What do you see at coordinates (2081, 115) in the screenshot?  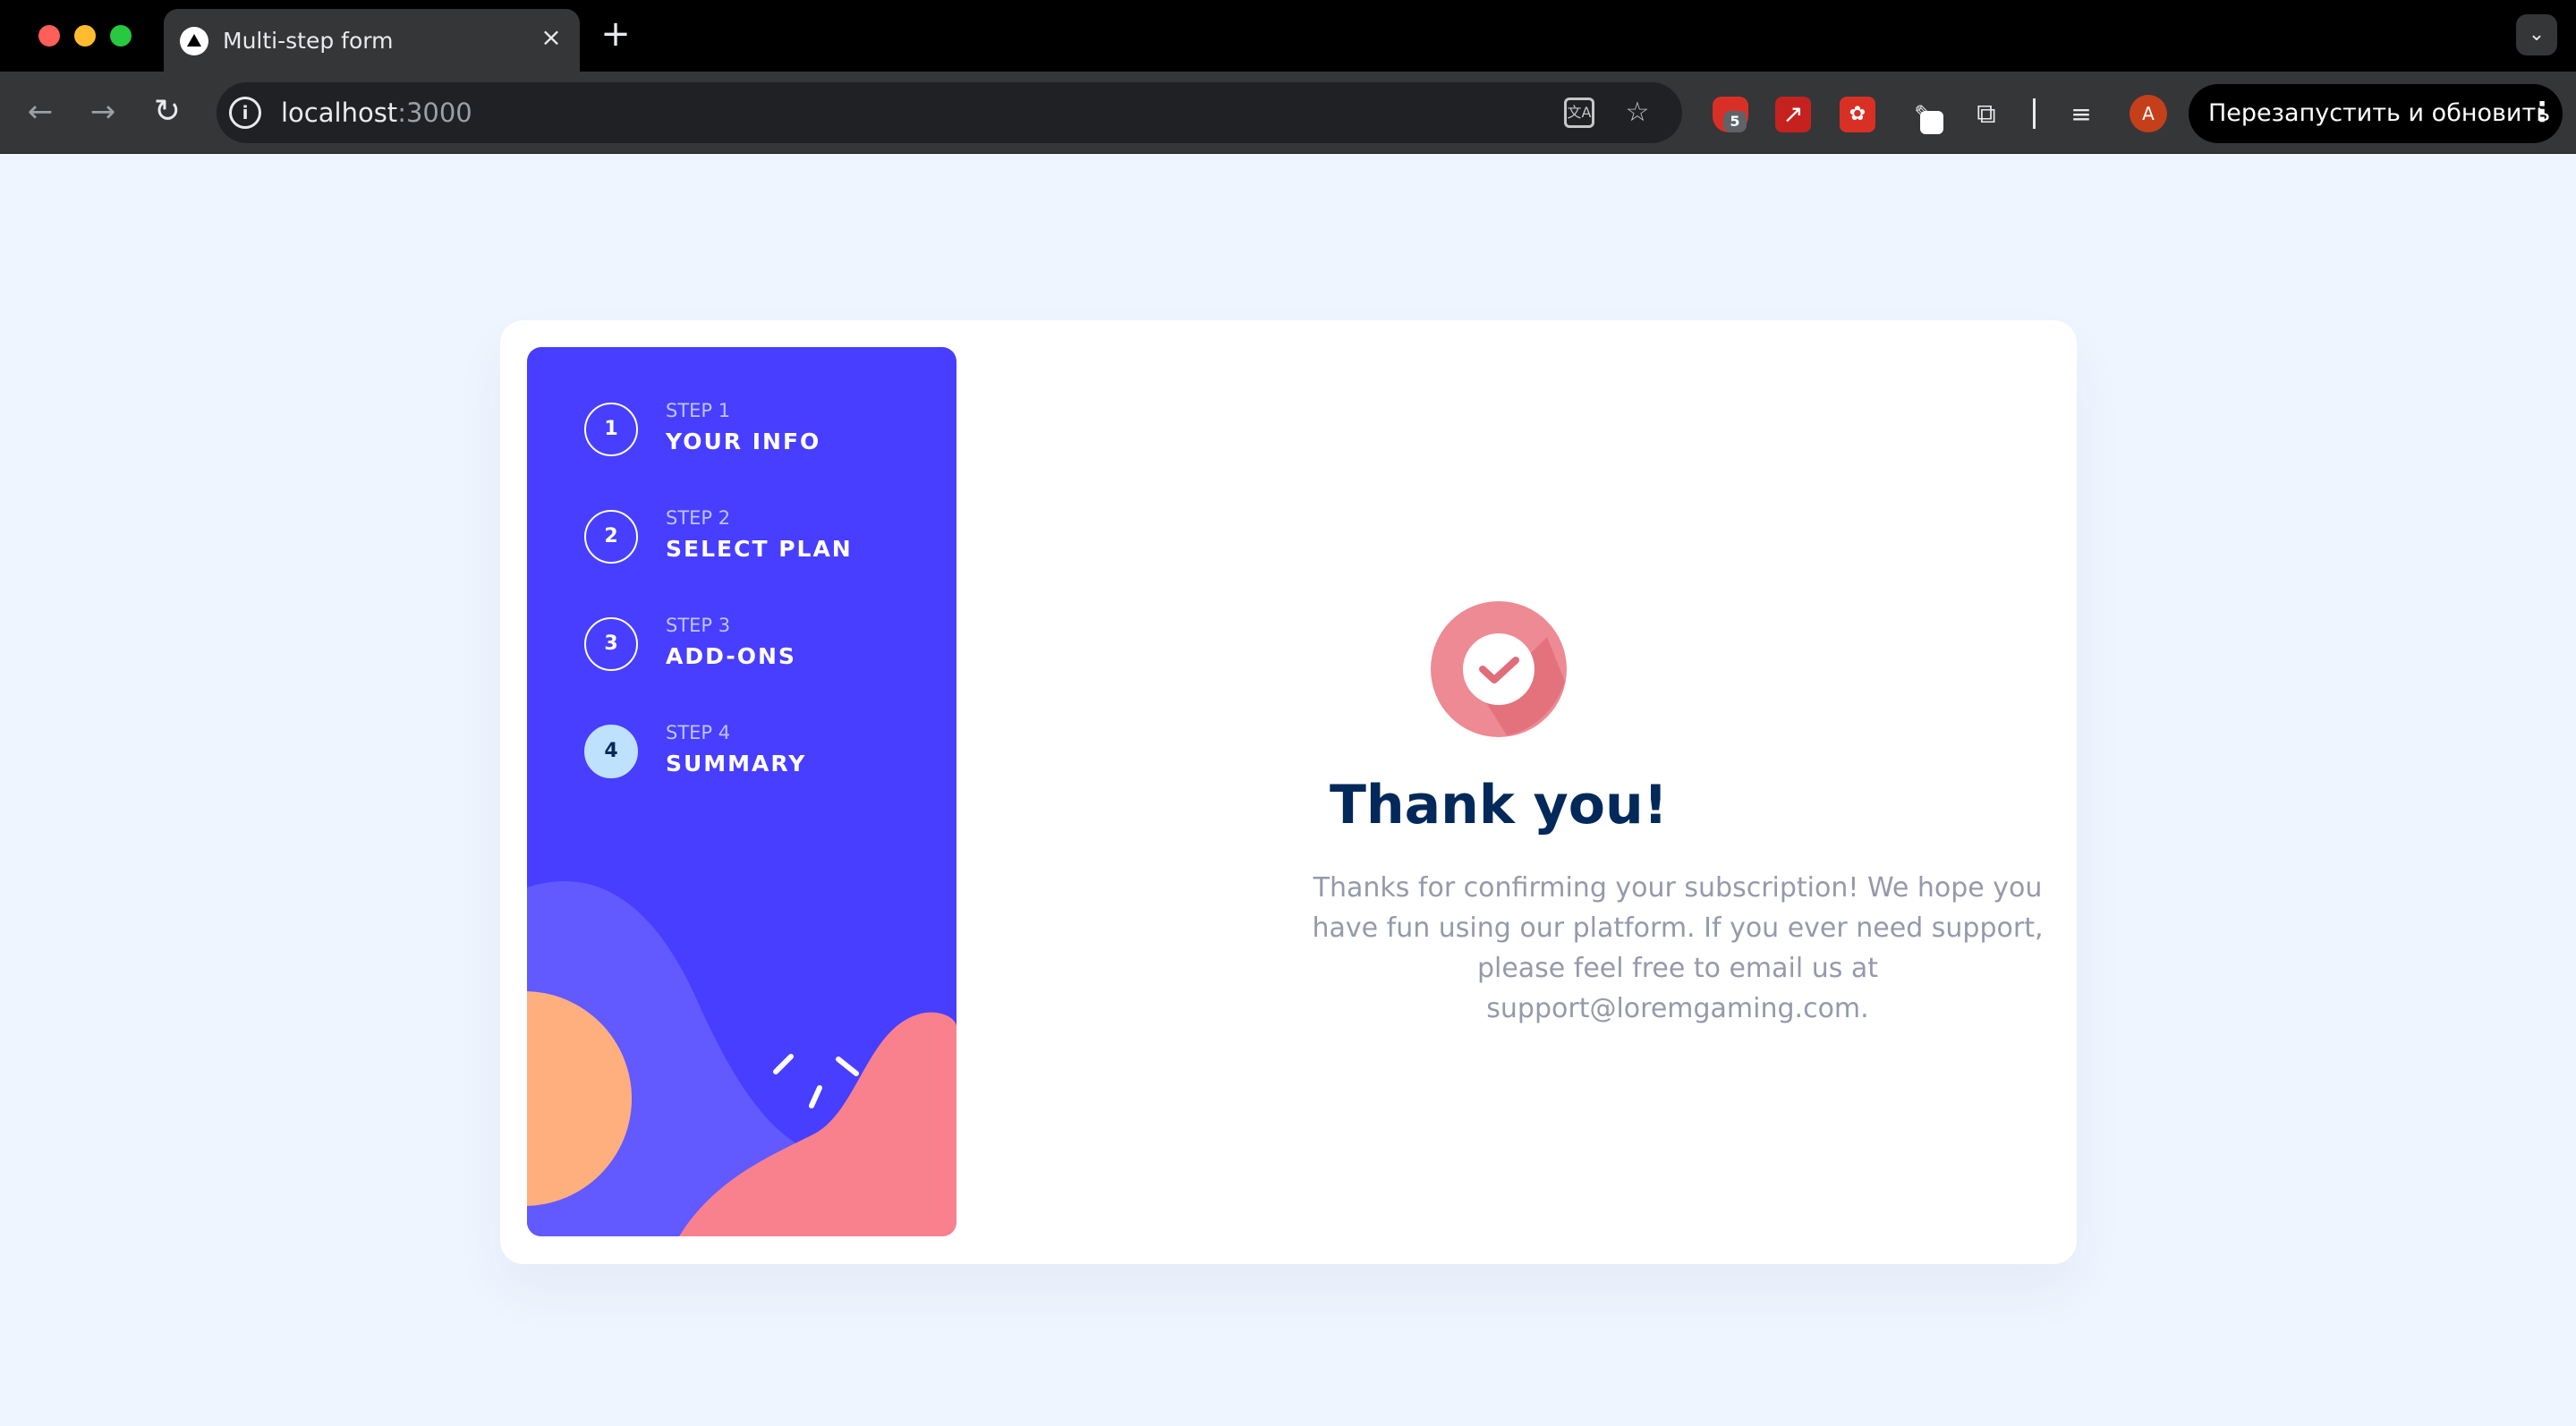 I see `media-control-icon: ≡` at bounding box center [2081, 115].